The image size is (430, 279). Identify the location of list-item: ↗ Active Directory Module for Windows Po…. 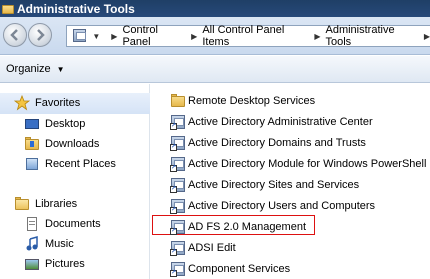
(298, 164).